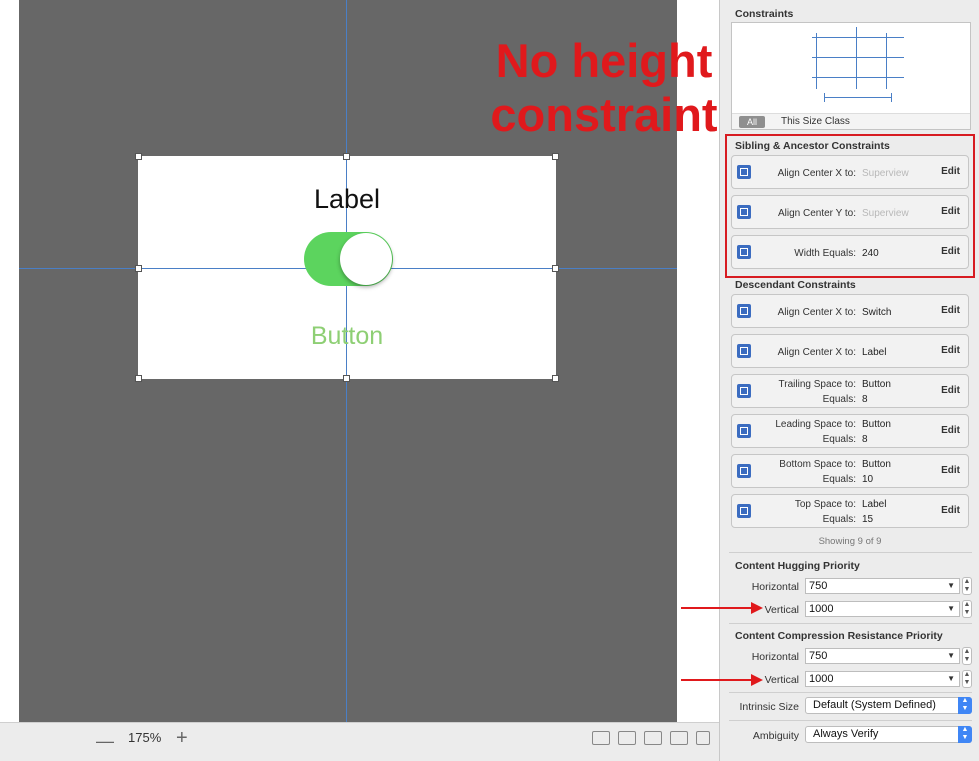  Describe the element at coordinates (722, 608) in the screenshot. I see `annotation-arrow` at that location.